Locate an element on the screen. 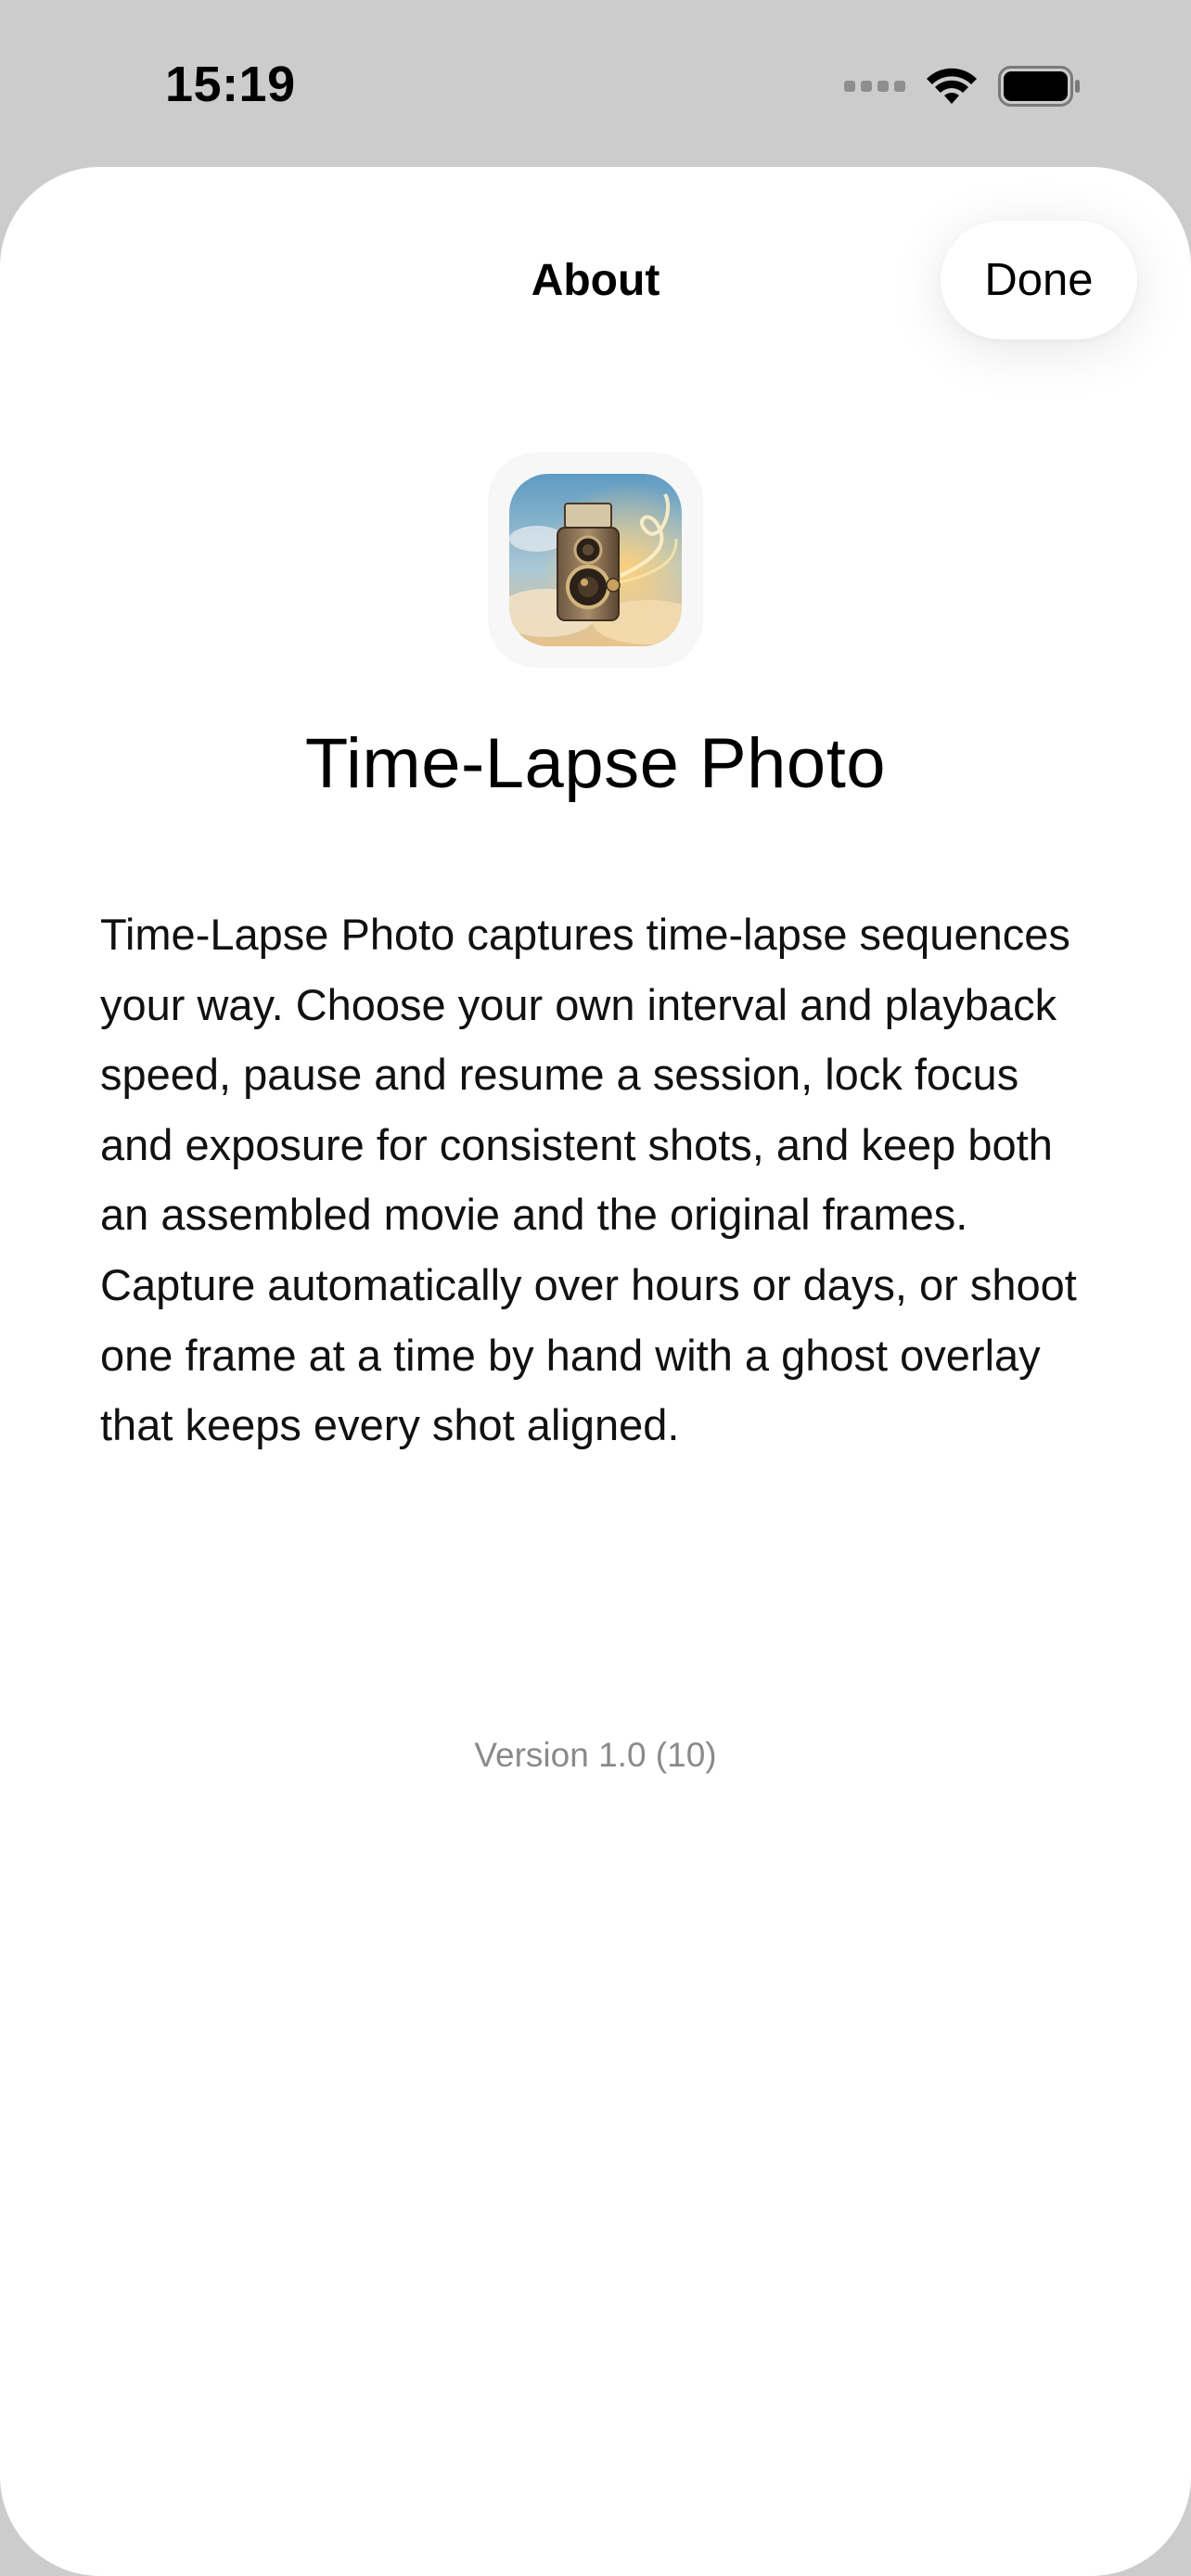 This screenshot has width=1191, height=2576. version-label: Version 1.0 (10) is located at coordinates (595, 1755).